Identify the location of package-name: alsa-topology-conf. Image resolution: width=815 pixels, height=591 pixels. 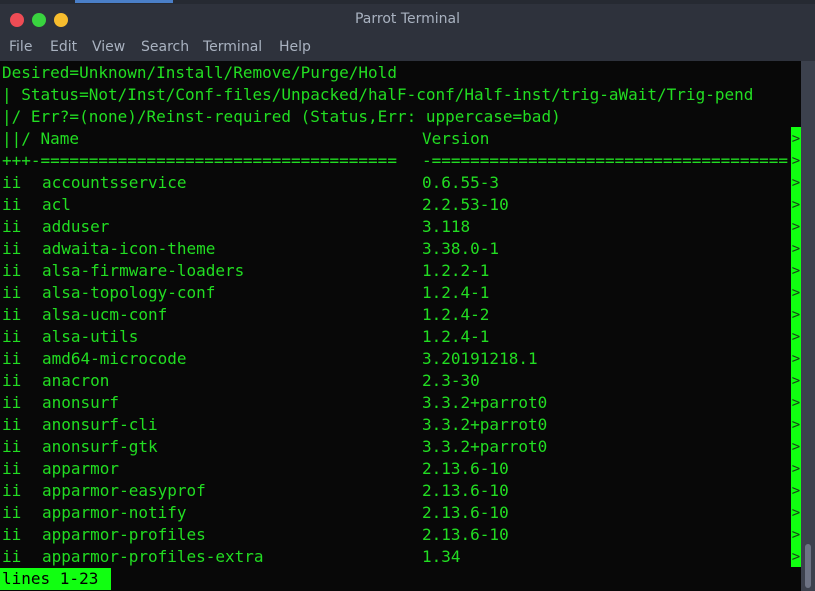
(129, 292).